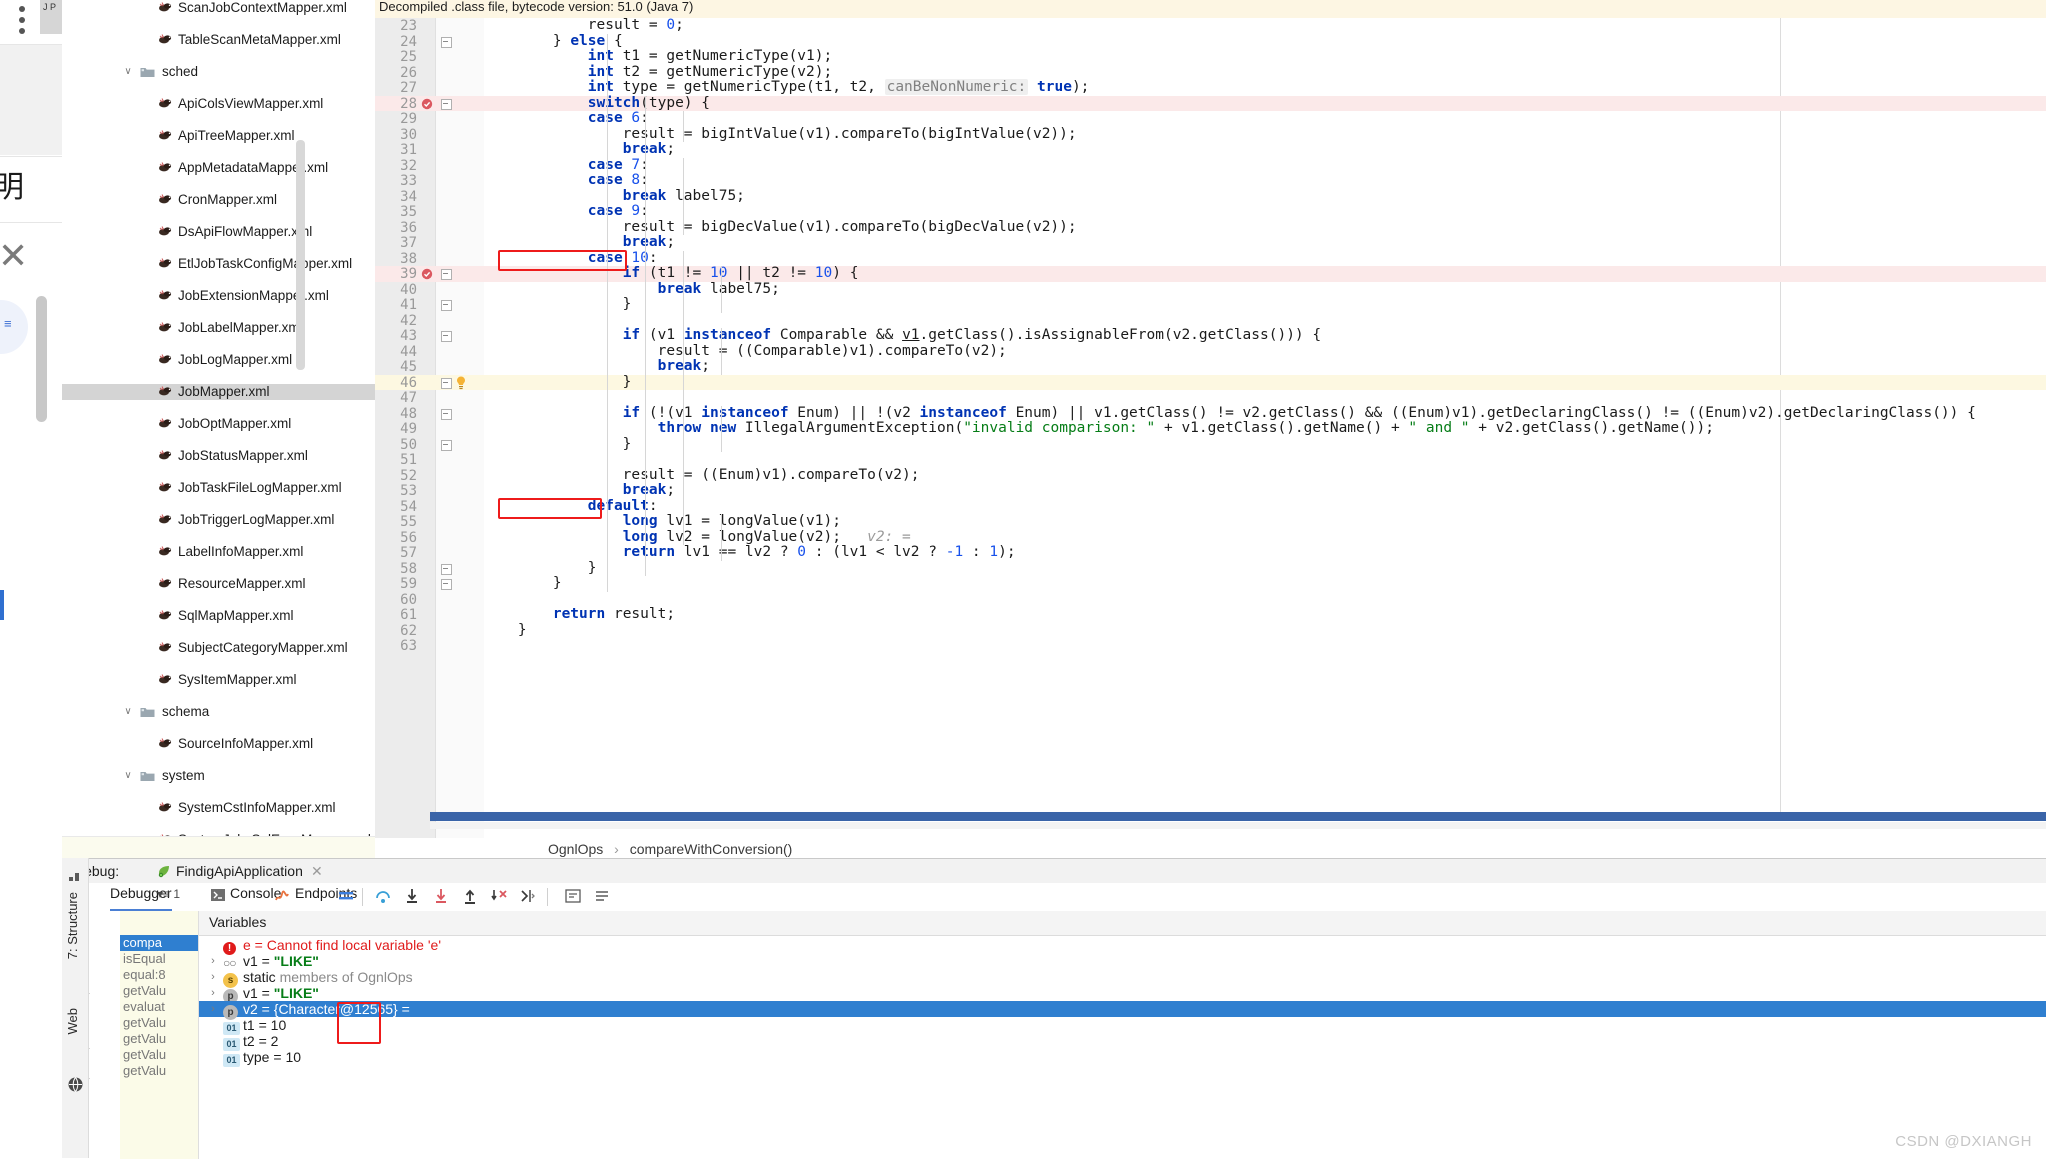  I want to click on code-line-text: } else {, so click(553, 41).